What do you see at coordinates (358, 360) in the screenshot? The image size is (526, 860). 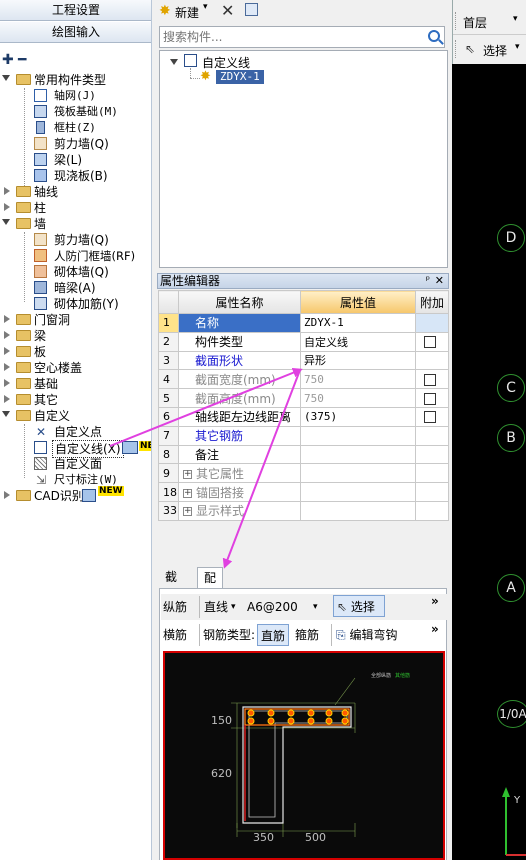 I see `property-value: 异形` at bounding box center [358, 360].